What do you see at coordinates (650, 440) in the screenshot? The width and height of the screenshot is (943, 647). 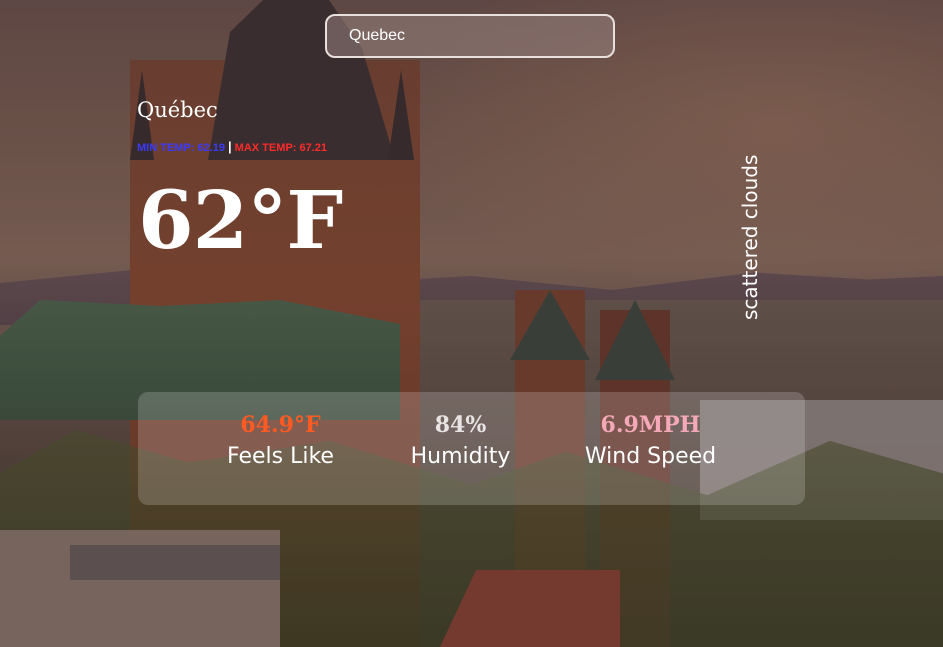 I see `wind-speed-stat: 6.9MPH Wind Speed` at bounding box center [650, 440].